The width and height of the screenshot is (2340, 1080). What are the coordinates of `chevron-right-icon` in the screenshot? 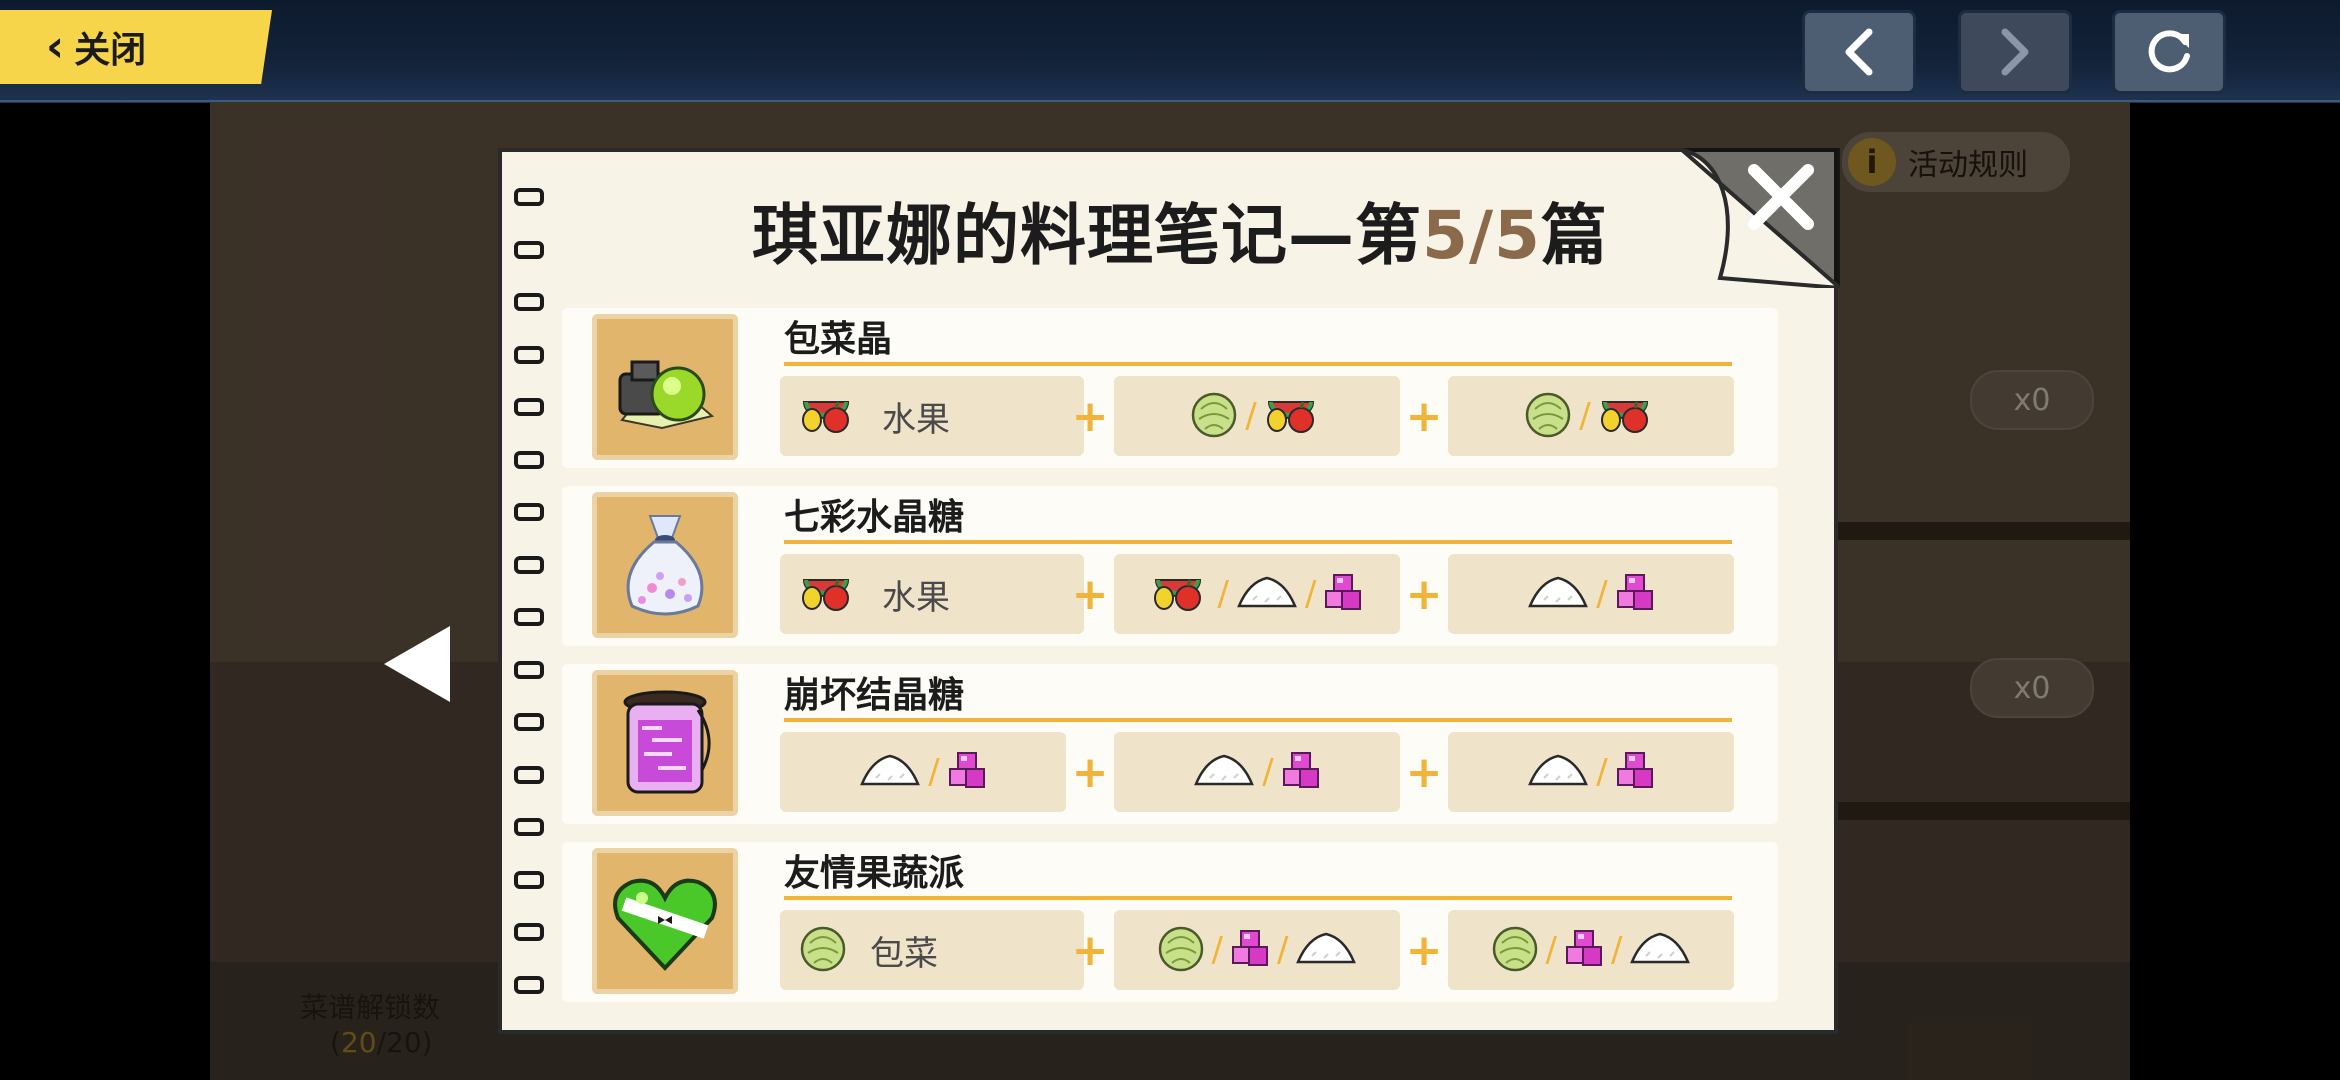 It's located at (2015, 52).